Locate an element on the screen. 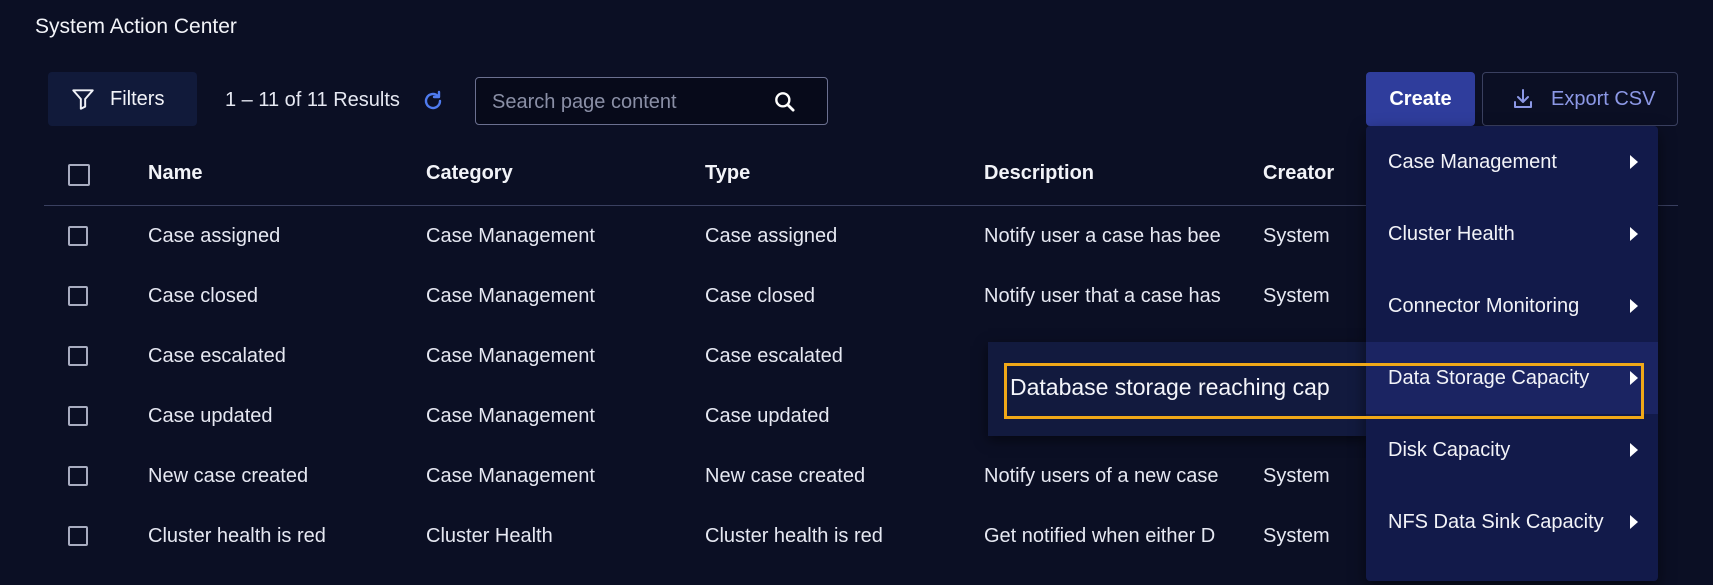  row-name: Case updated is located at coordinates (278, 416).